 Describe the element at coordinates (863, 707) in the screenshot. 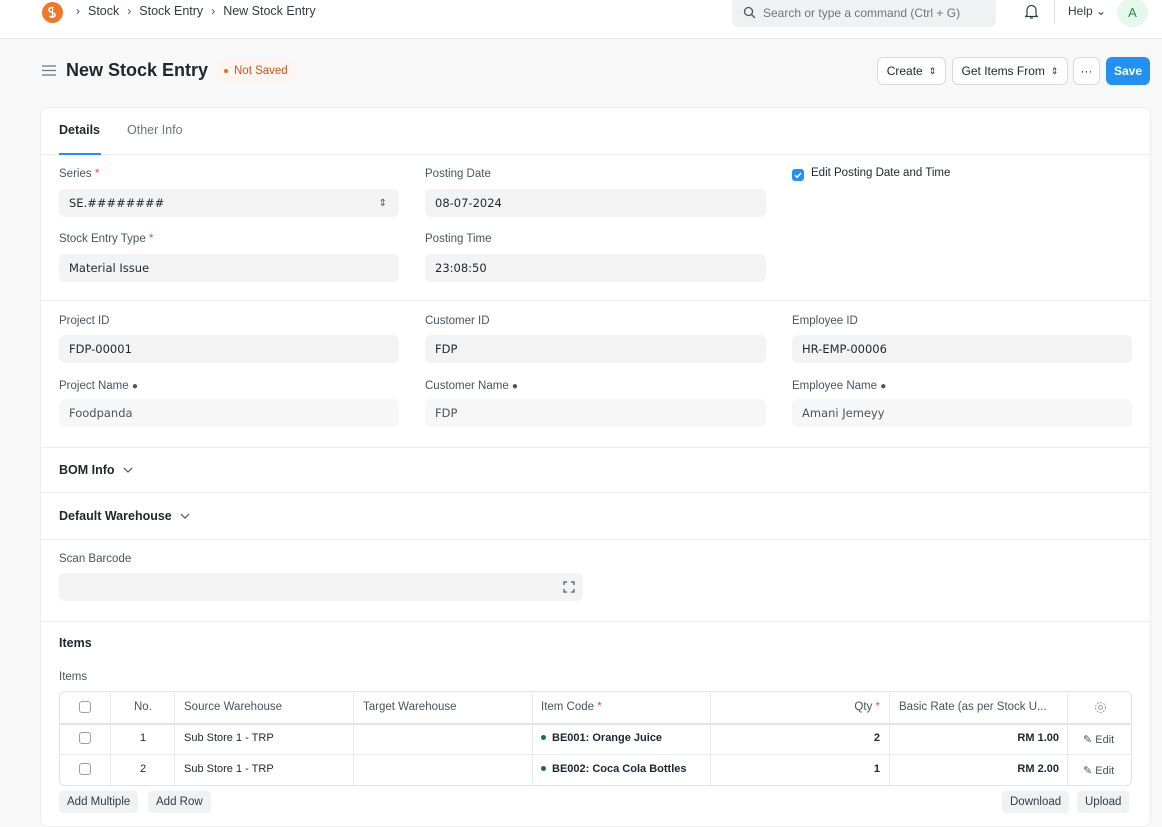

I see `col-qty-text: Qty` at that location.